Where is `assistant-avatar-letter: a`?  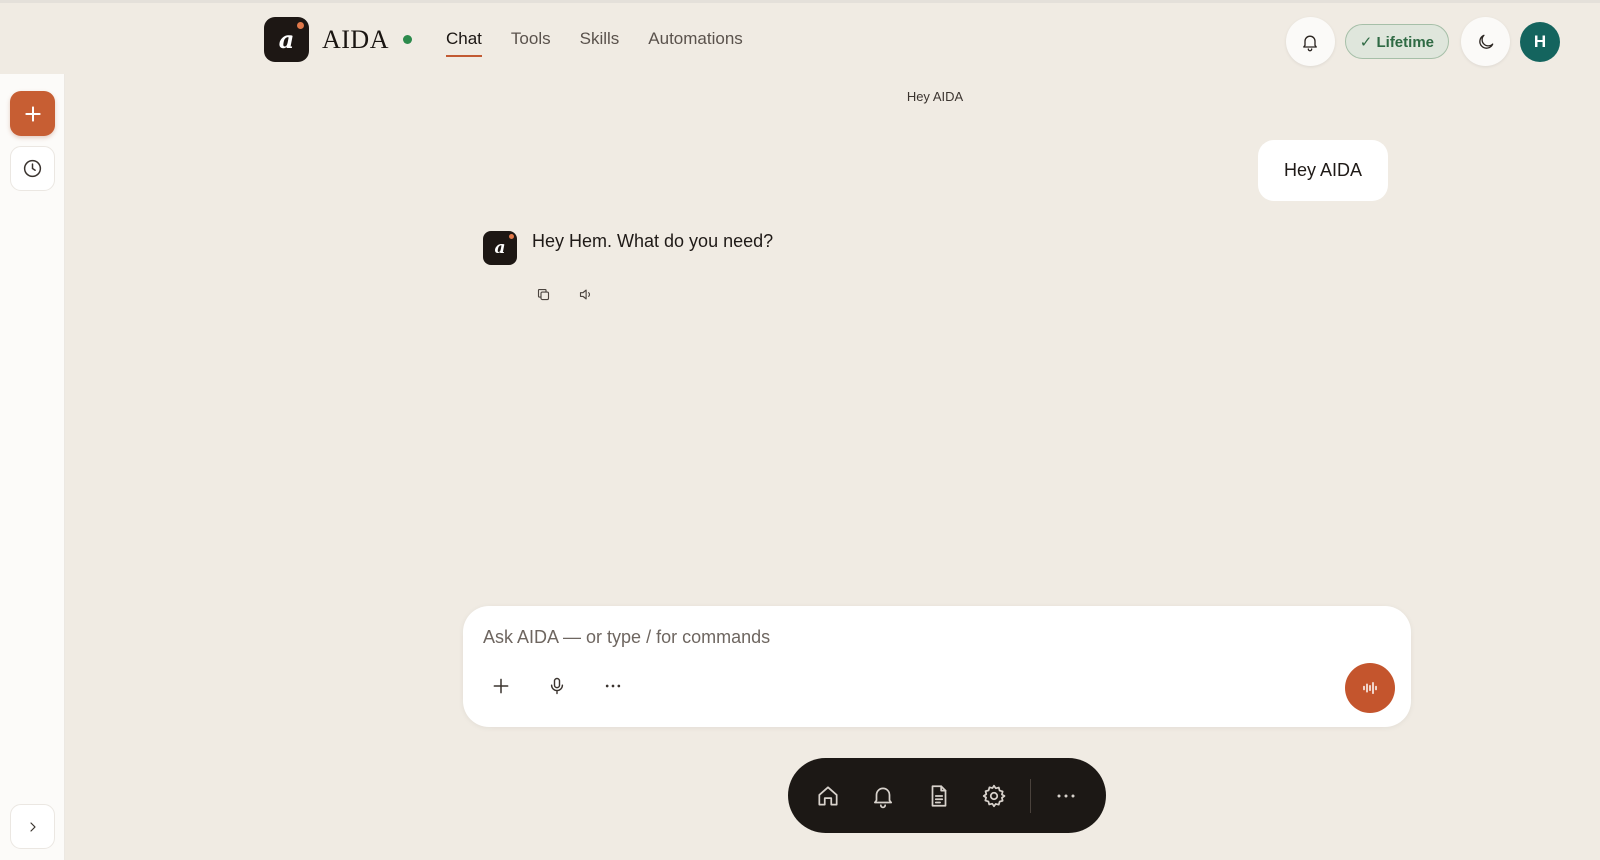
assistant-avatar-letter: a is located at coordinates (500, 248).